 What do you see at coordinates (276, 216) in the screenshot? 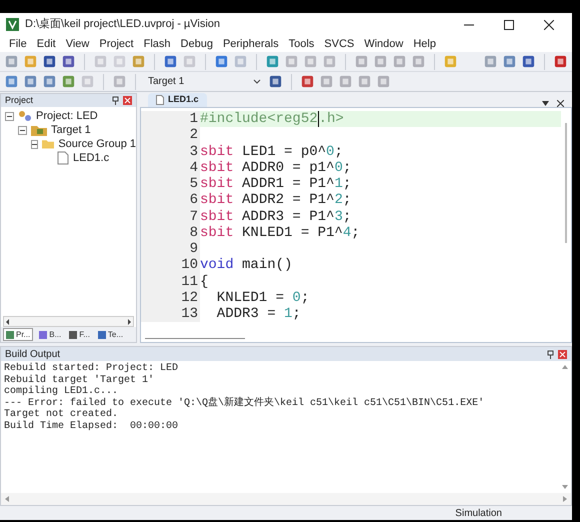
I see `code-line: sbit ADDR3 = P1^3;` at bounding box center [276, 216].